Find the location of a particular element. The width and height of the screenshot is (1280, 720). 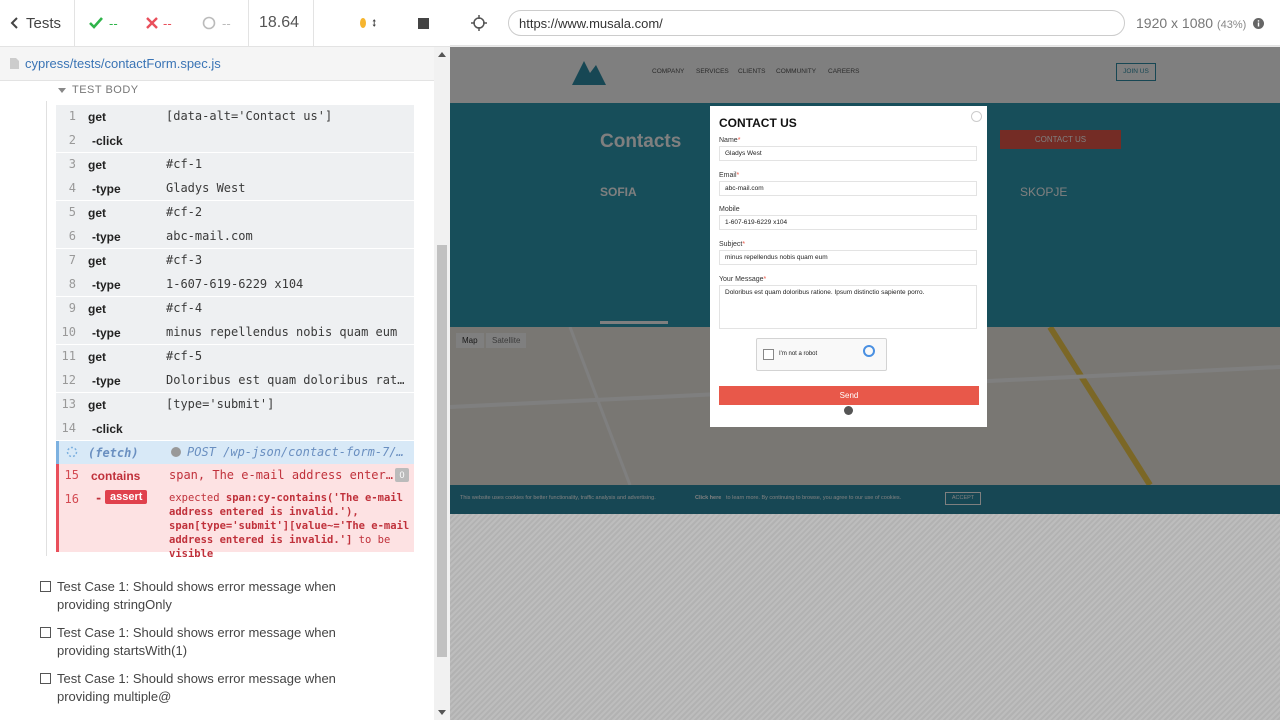

assert-badge: assert is located at coordinates (126, 496).